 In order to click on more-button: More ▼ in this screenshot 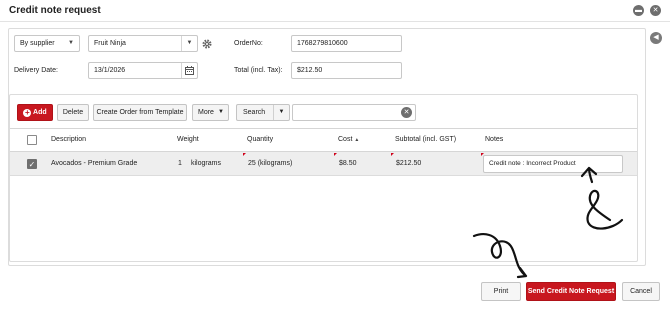, I will do `click(210, 112)`.